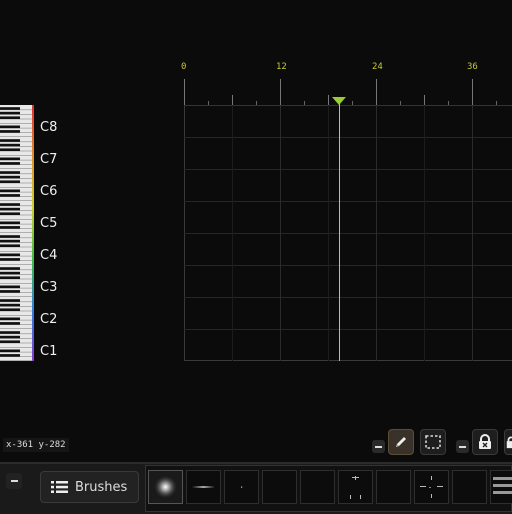  Describe the element at coordinates (17, 233) in the screenshot. I see `piano-keyboard` at that location.